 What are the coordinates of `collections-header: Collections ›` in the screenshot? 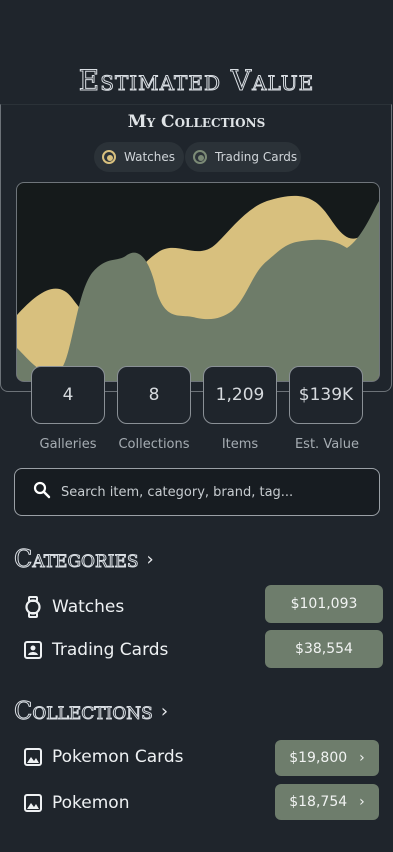 It's located at (91, 711).